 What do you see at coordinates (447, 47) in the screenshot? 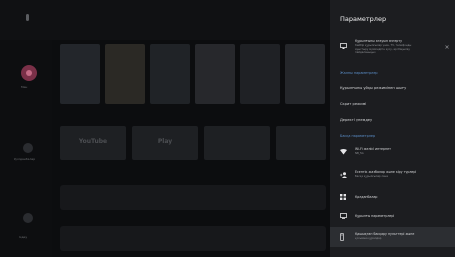
I see `close-icon` at bounding box center [447, 47].